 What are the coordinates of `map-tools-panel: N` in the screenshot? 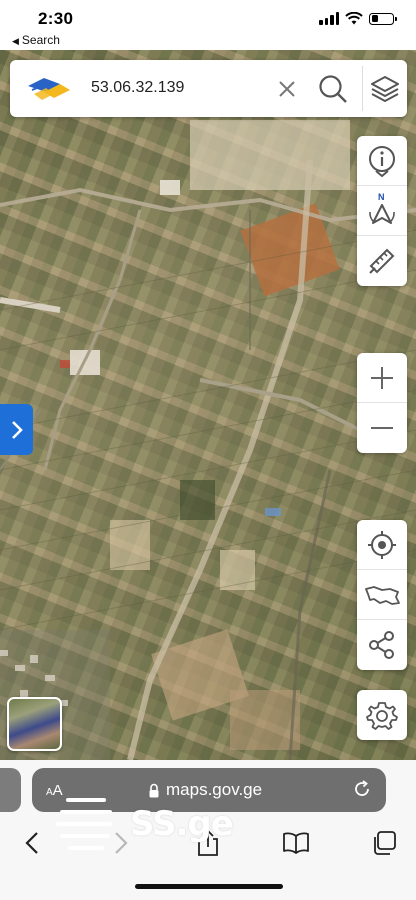 It's located at (382, 211).